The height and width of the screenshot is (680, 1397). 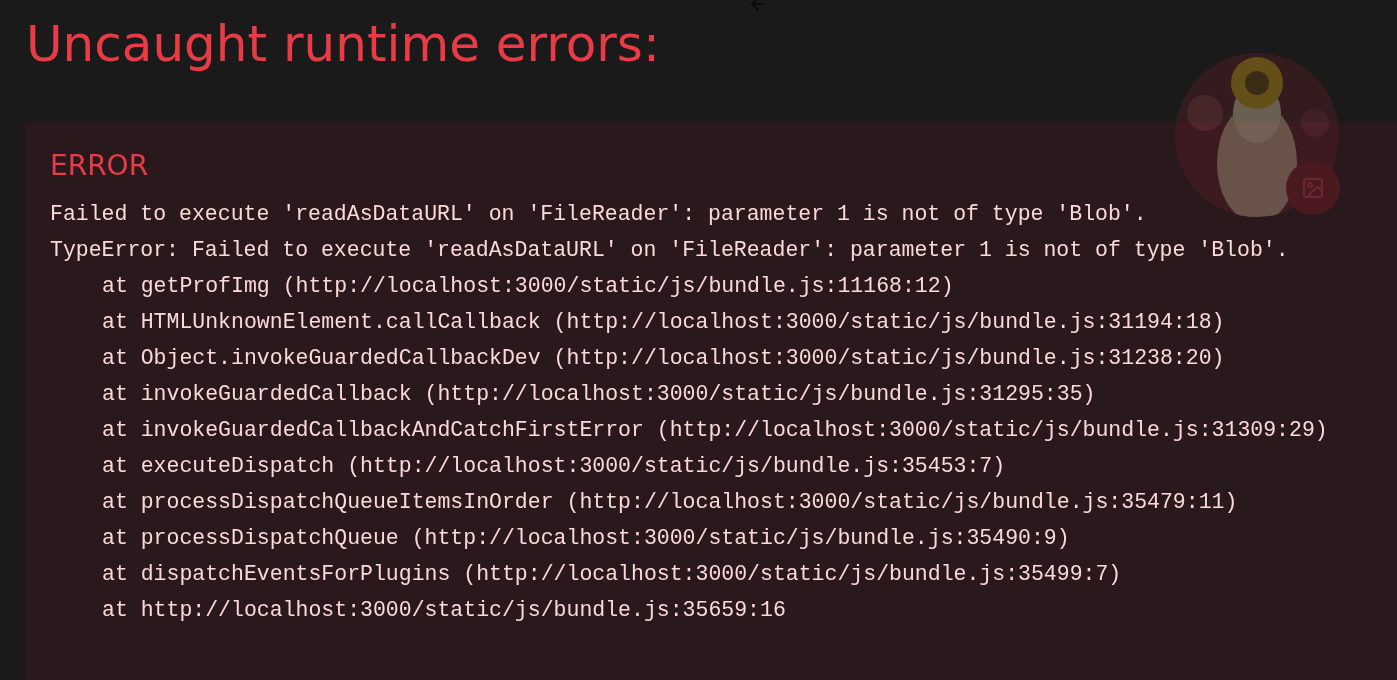 I want to click on stack-frame: at processDispatchQueue (http://localhost:3000/static/js/bundle.js:35490:9), so click(x=723, y=538).